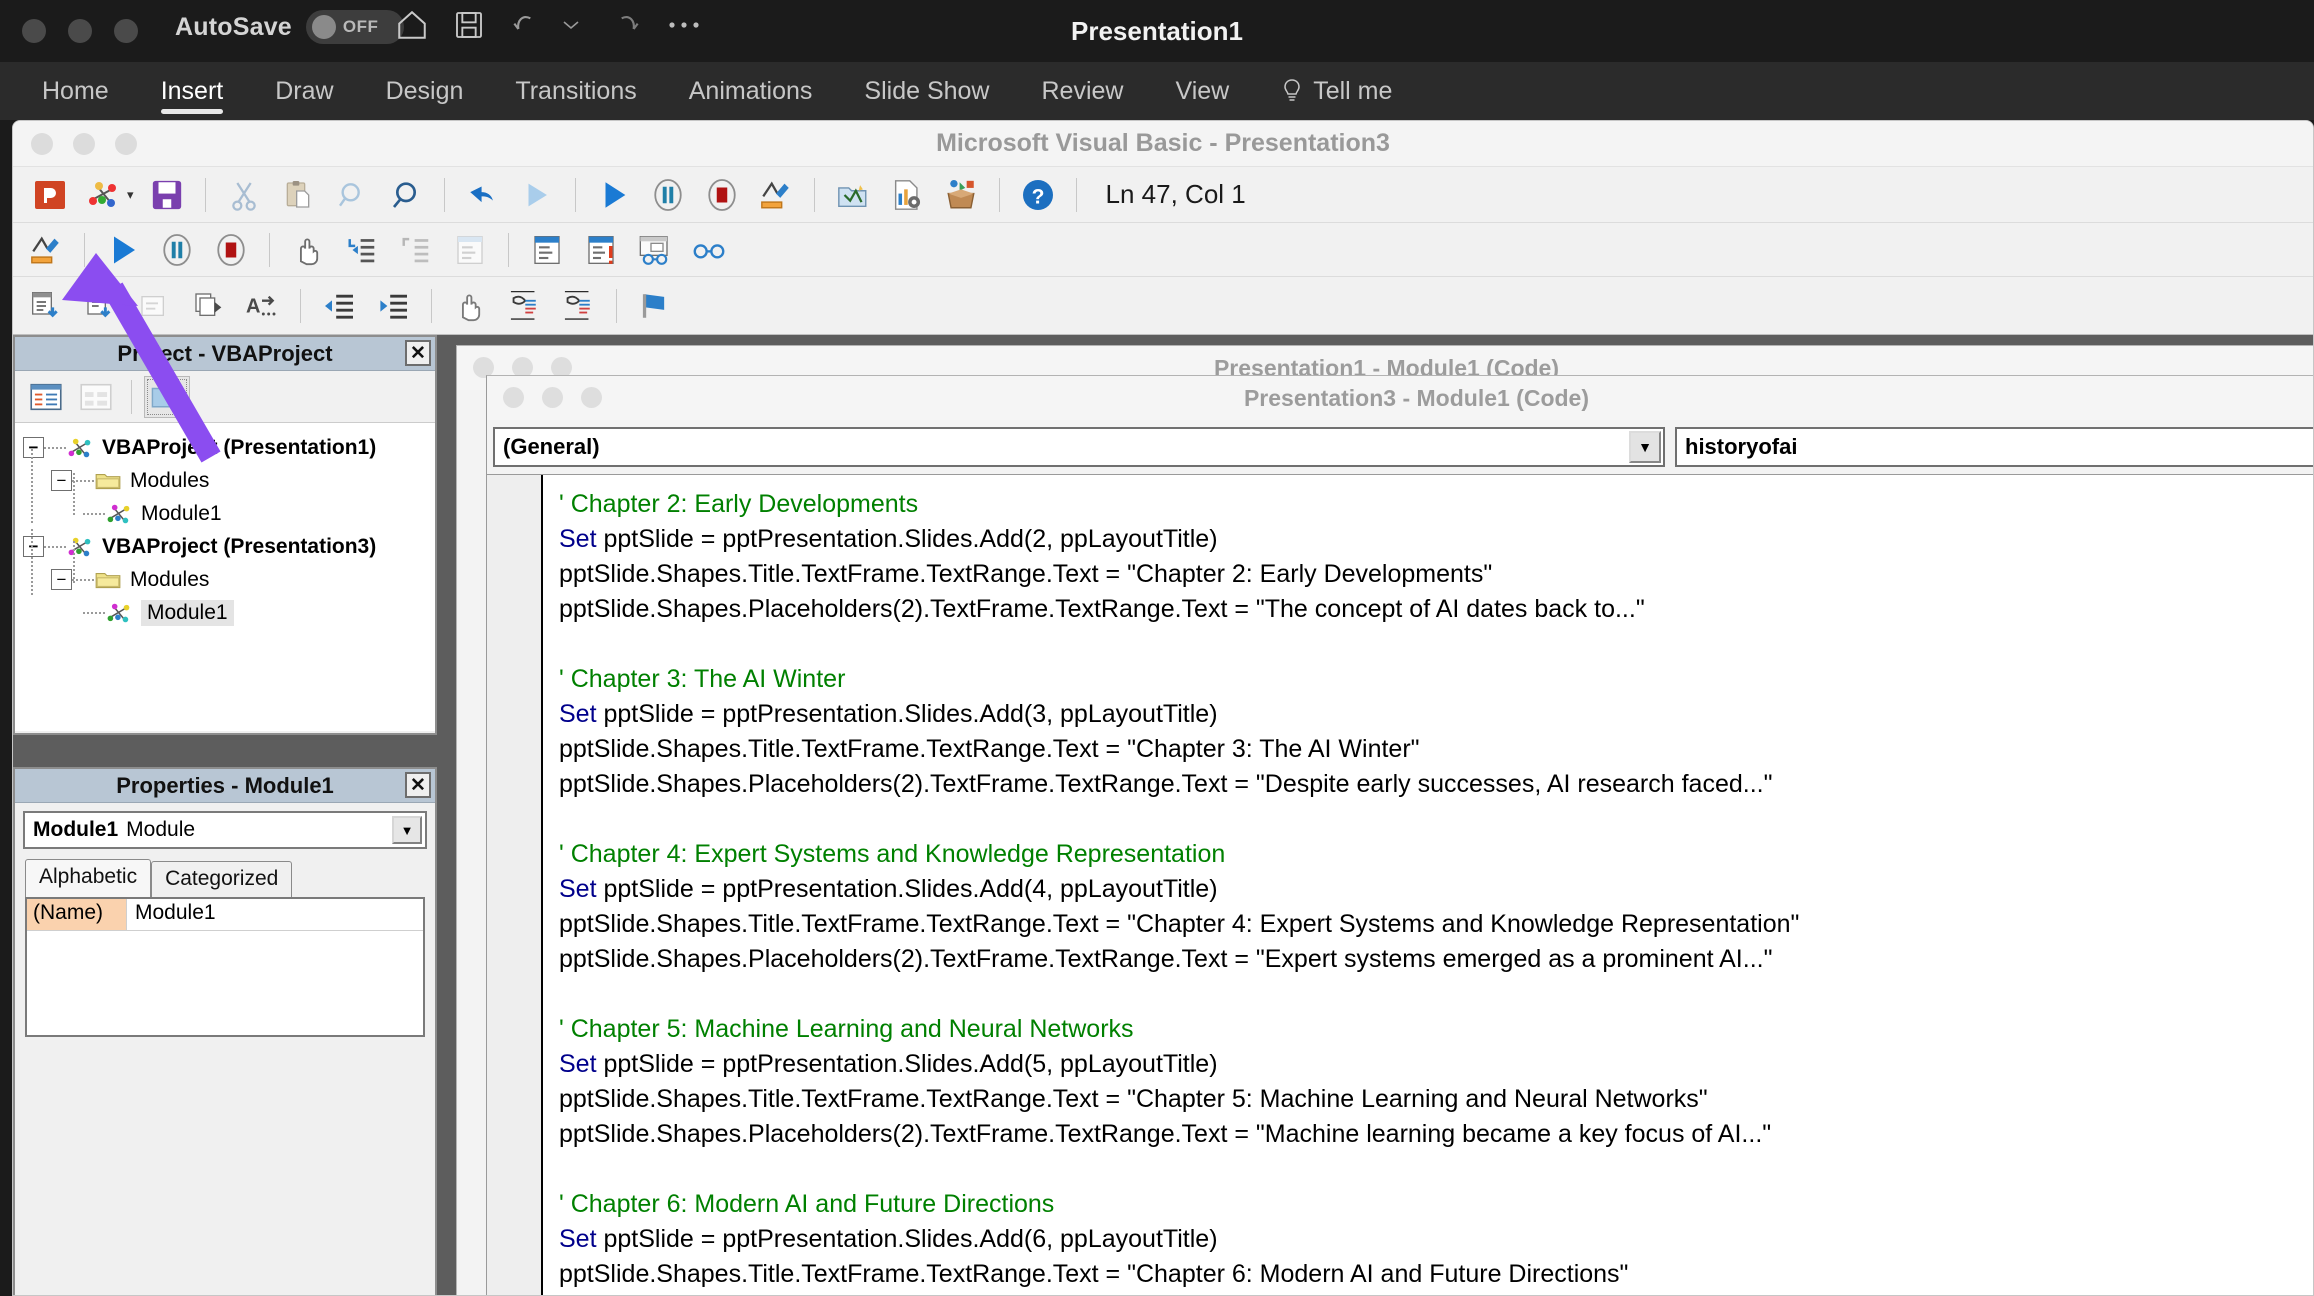  Describe the element at coordinates (167, 396) in the screenshot. I see `toggle-folders-icon` at that location.